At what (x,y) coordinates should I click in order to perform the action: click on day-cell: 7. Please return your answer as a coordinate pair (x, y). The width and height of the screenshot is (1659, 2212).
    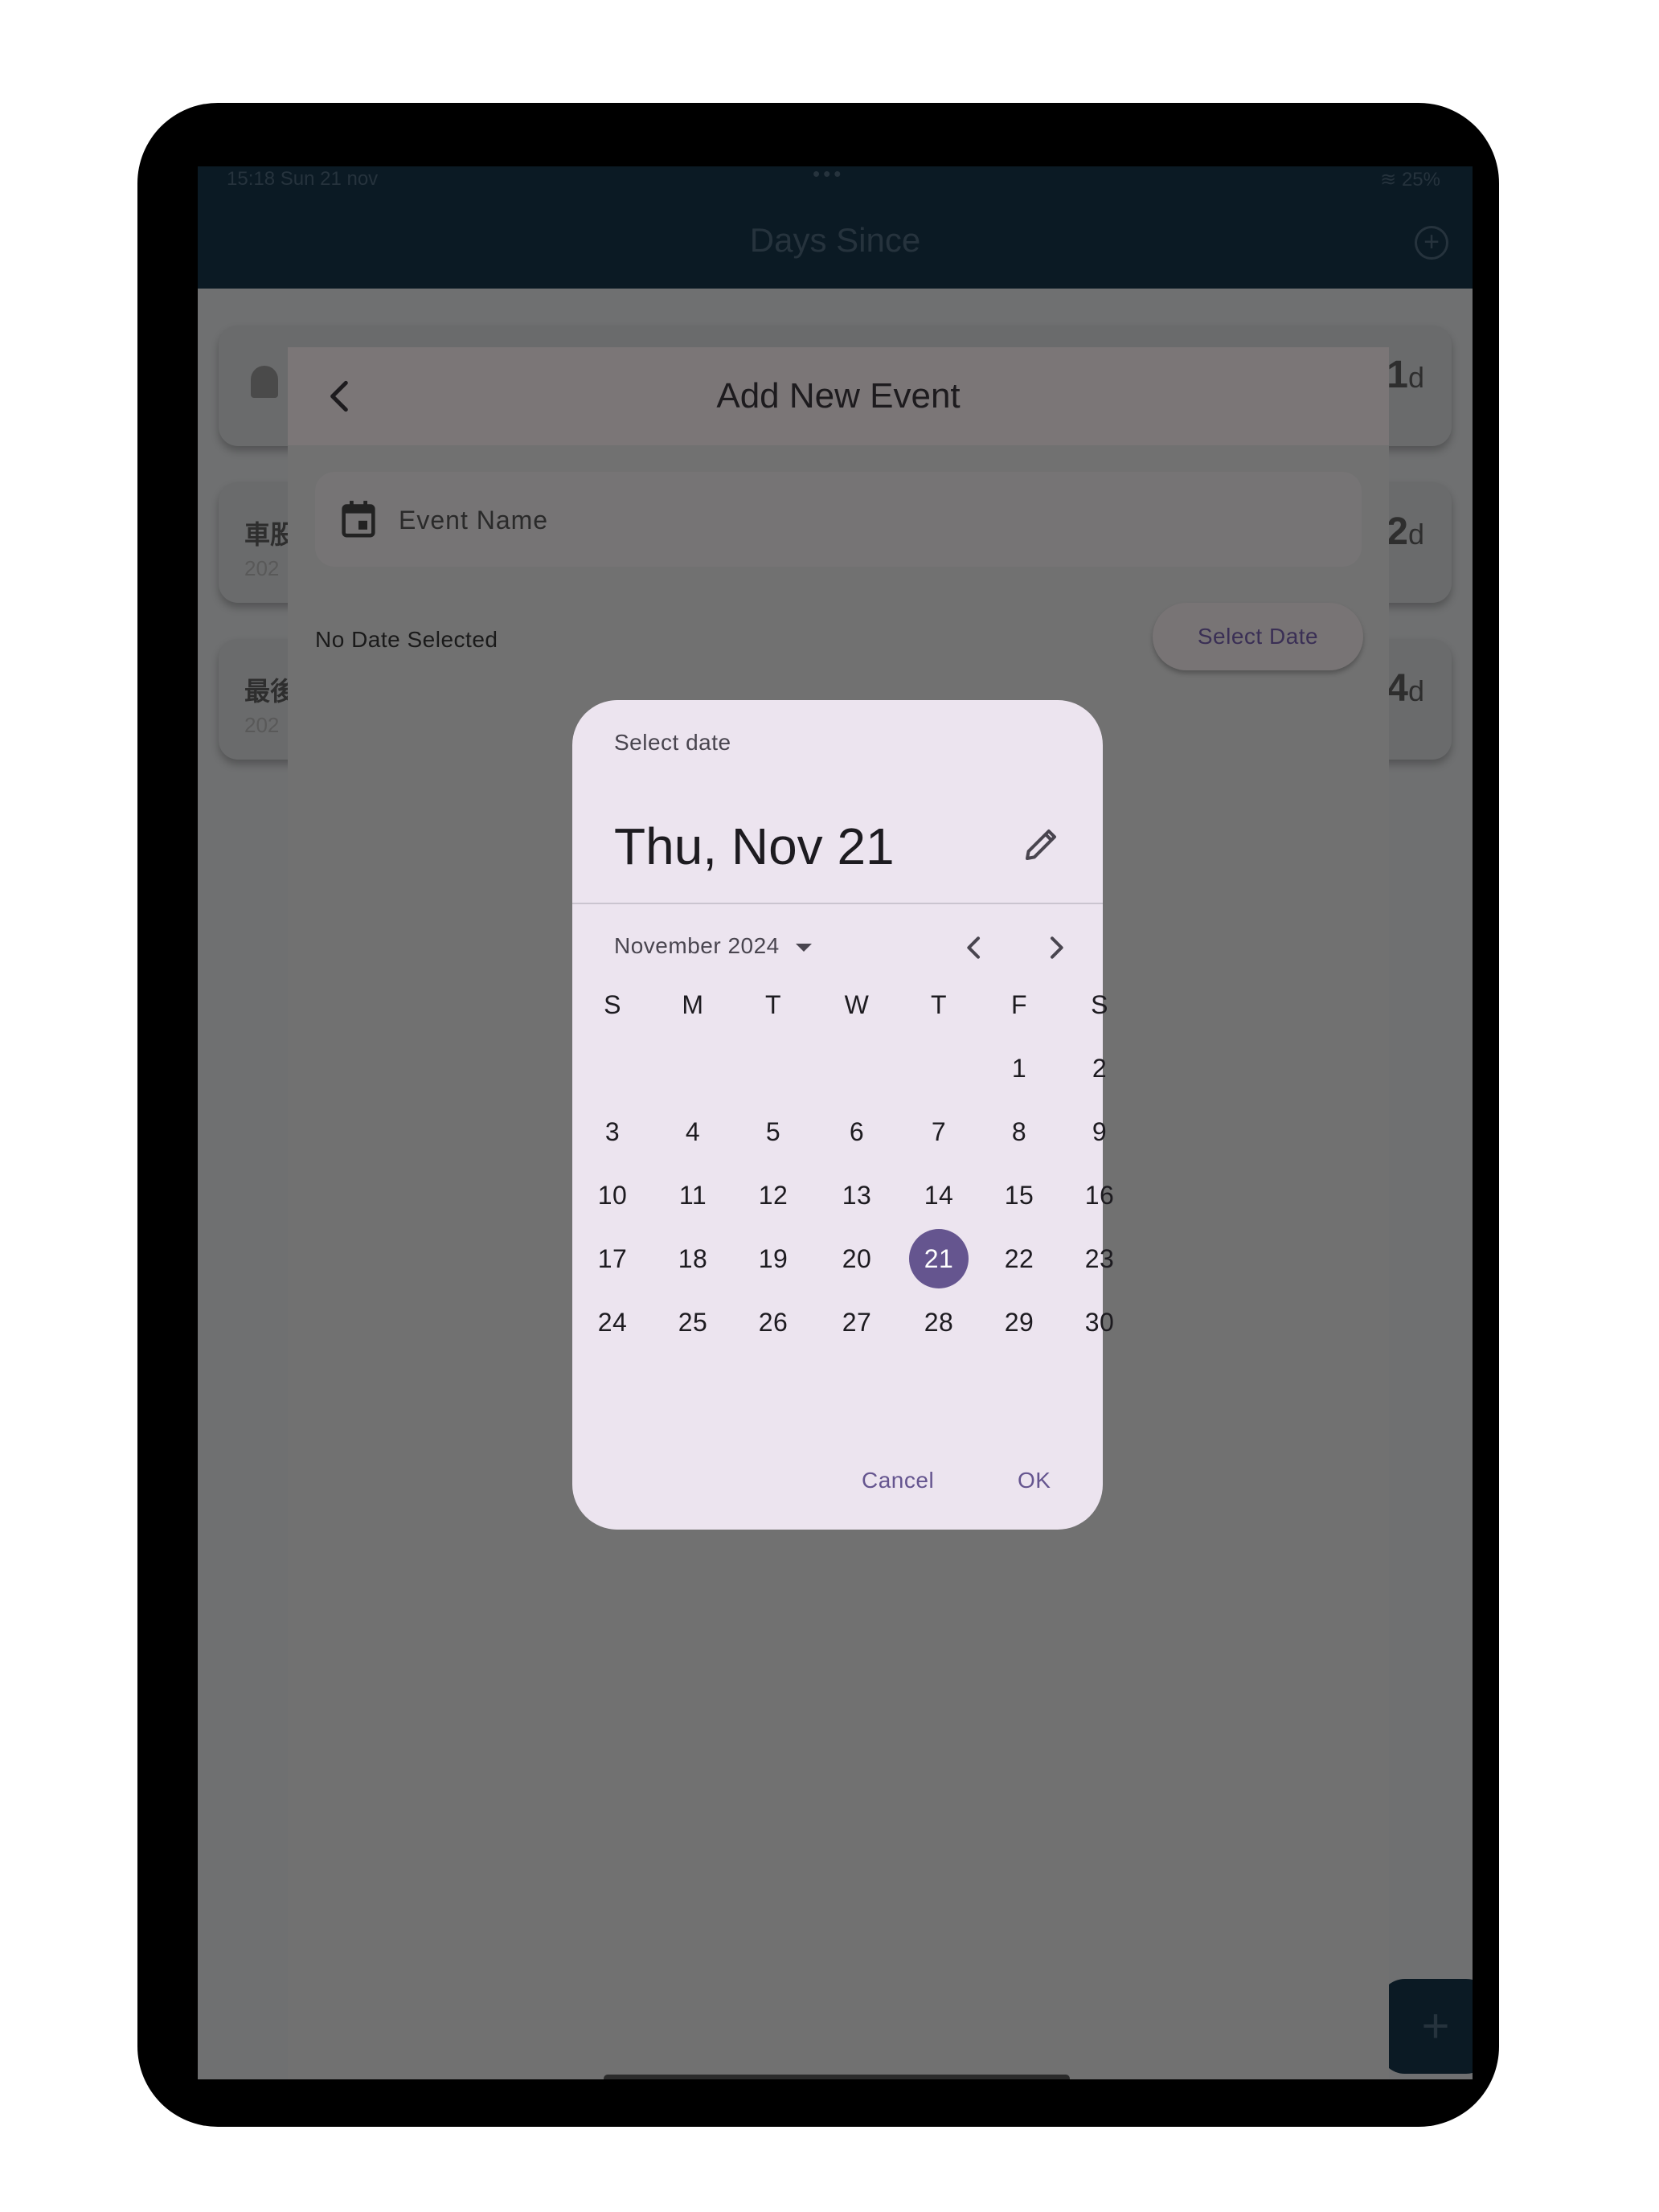
    Looking at the image, I should click on (939, 1132).